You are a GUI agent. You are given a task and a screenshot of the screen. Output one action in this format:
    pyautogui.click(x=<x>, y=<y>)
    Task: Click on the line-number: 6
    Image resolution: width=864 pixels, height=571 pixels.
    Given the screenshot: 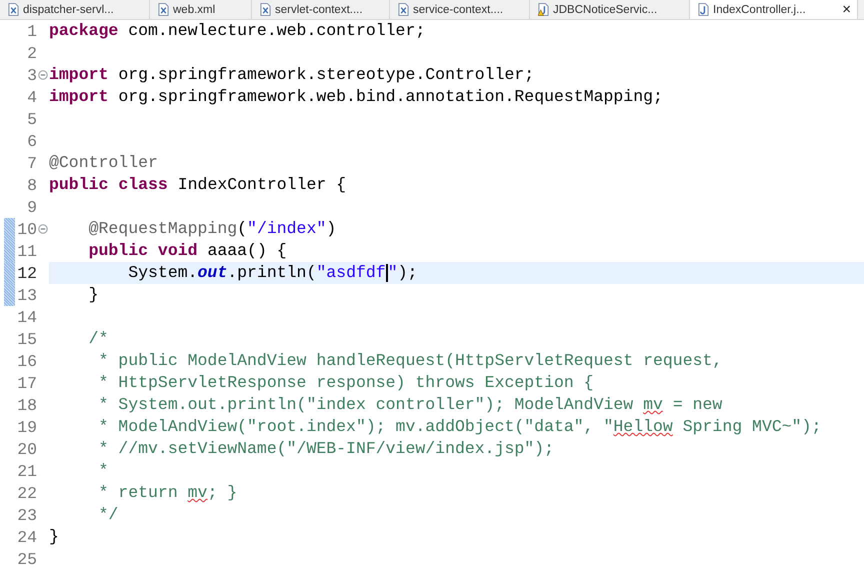 What is the action you would take?
    pyautogui.click(x=31, y=141)
    